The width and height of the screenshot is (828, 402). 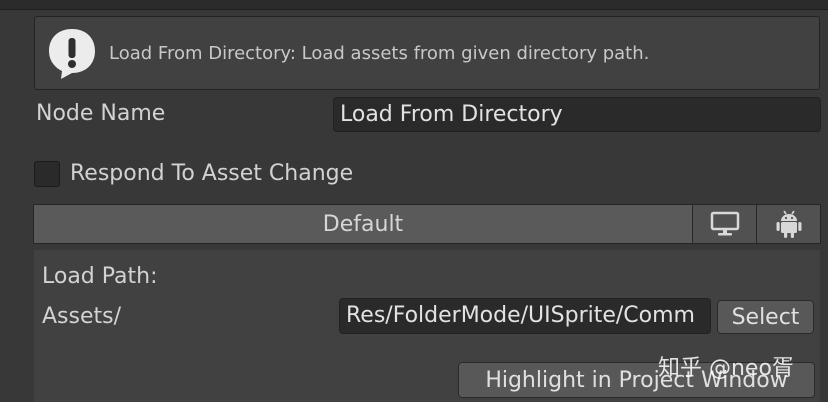 I want to click on load-path-heading: Load Path:, so click(x=100, y=276).